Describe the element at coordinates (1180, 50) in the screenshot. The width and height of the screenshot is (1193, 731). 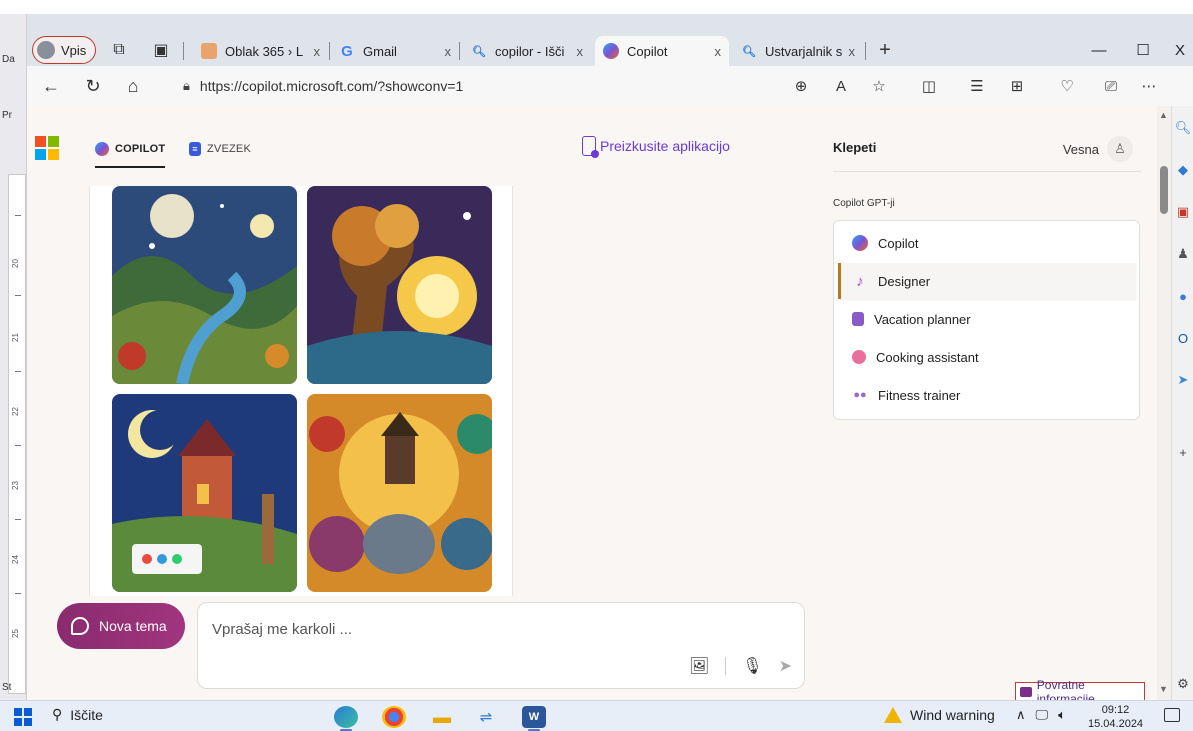
I see `close-window-button: X` at that location.